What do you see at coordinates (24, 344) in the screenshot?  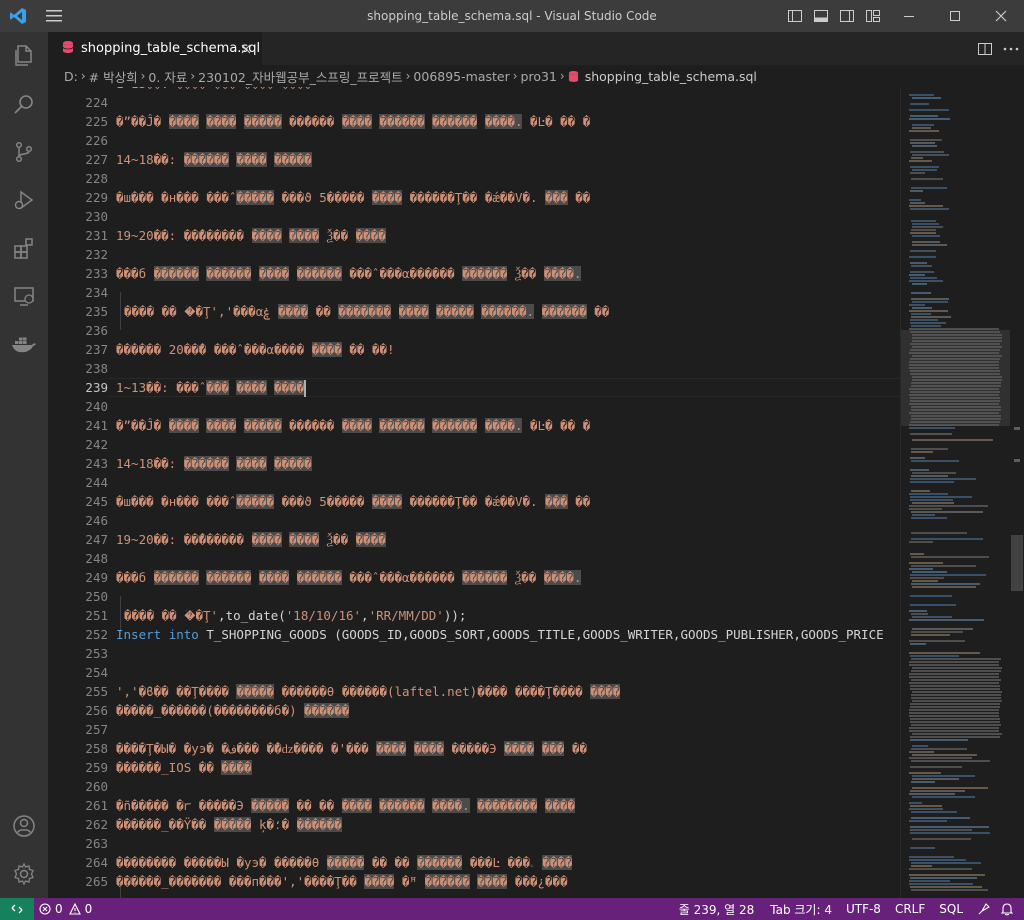 I see `docker-icon` at bounding box center [24, 344].